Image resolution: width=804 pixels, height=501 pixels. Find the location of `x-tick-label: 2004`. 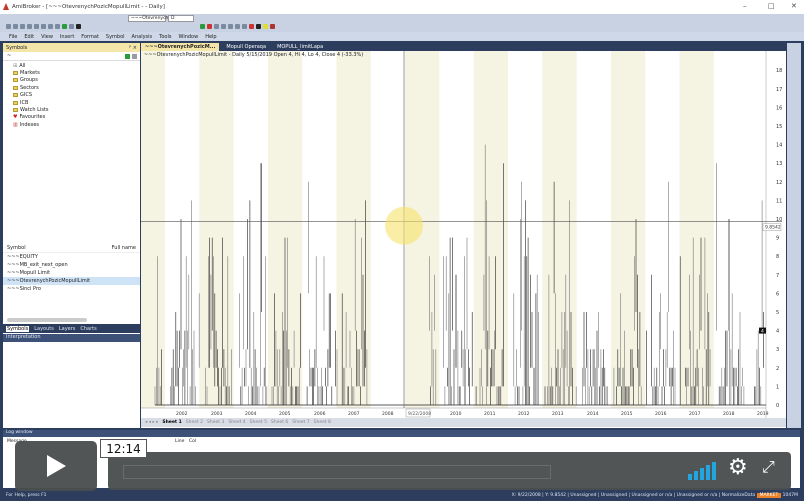

x-tick-label: 2004 is located at coordinates (251, 414).